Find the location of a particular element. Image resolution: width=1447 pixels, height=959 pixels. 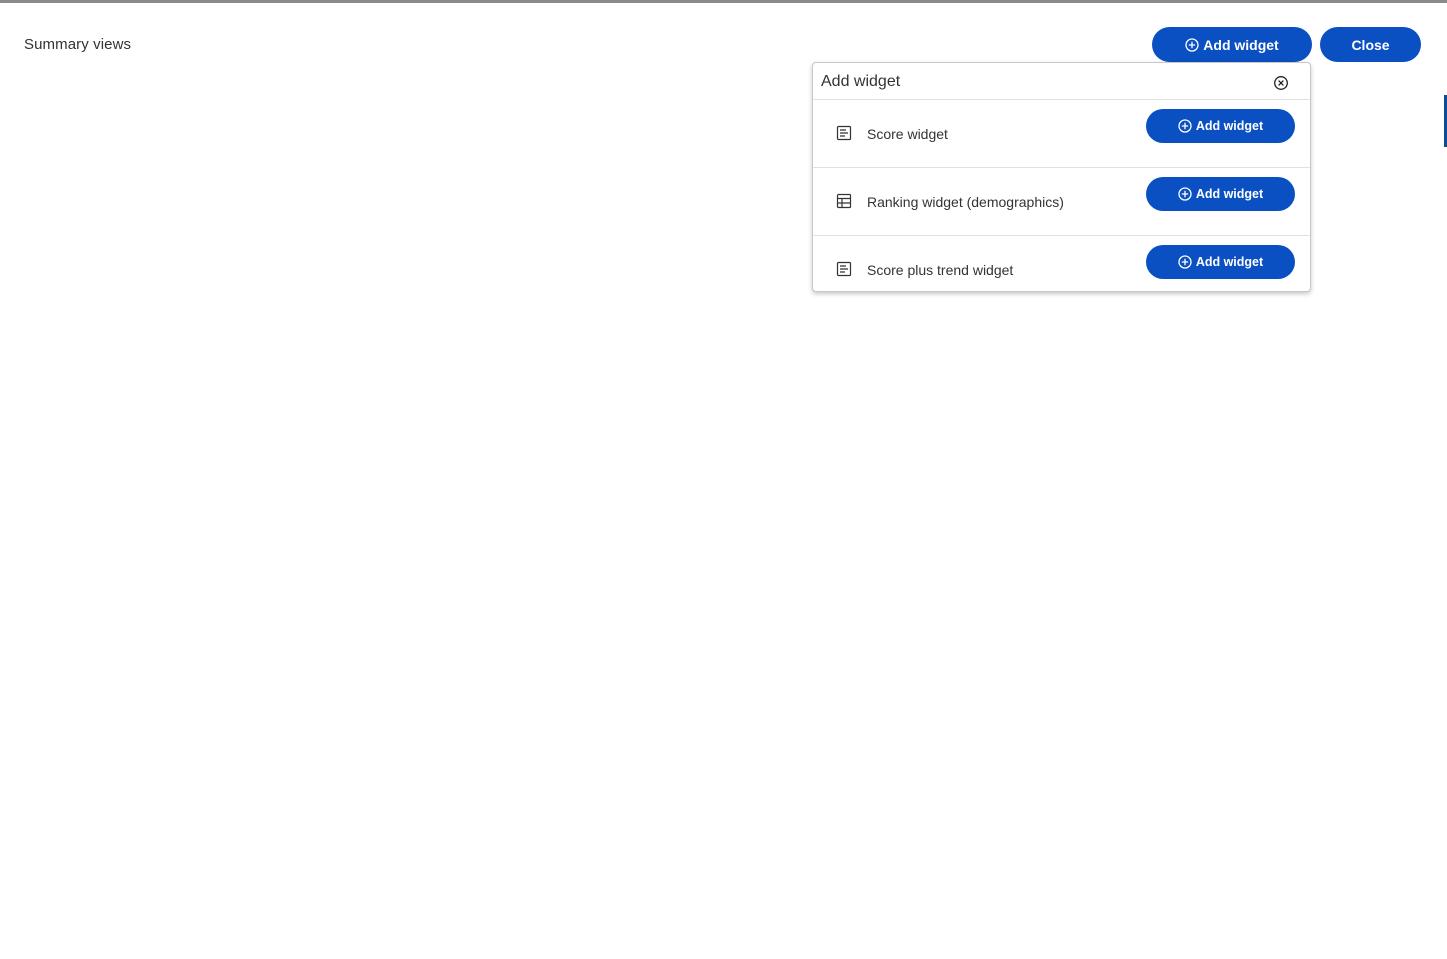

close-button: Close is located at coordinates (1370, 44).